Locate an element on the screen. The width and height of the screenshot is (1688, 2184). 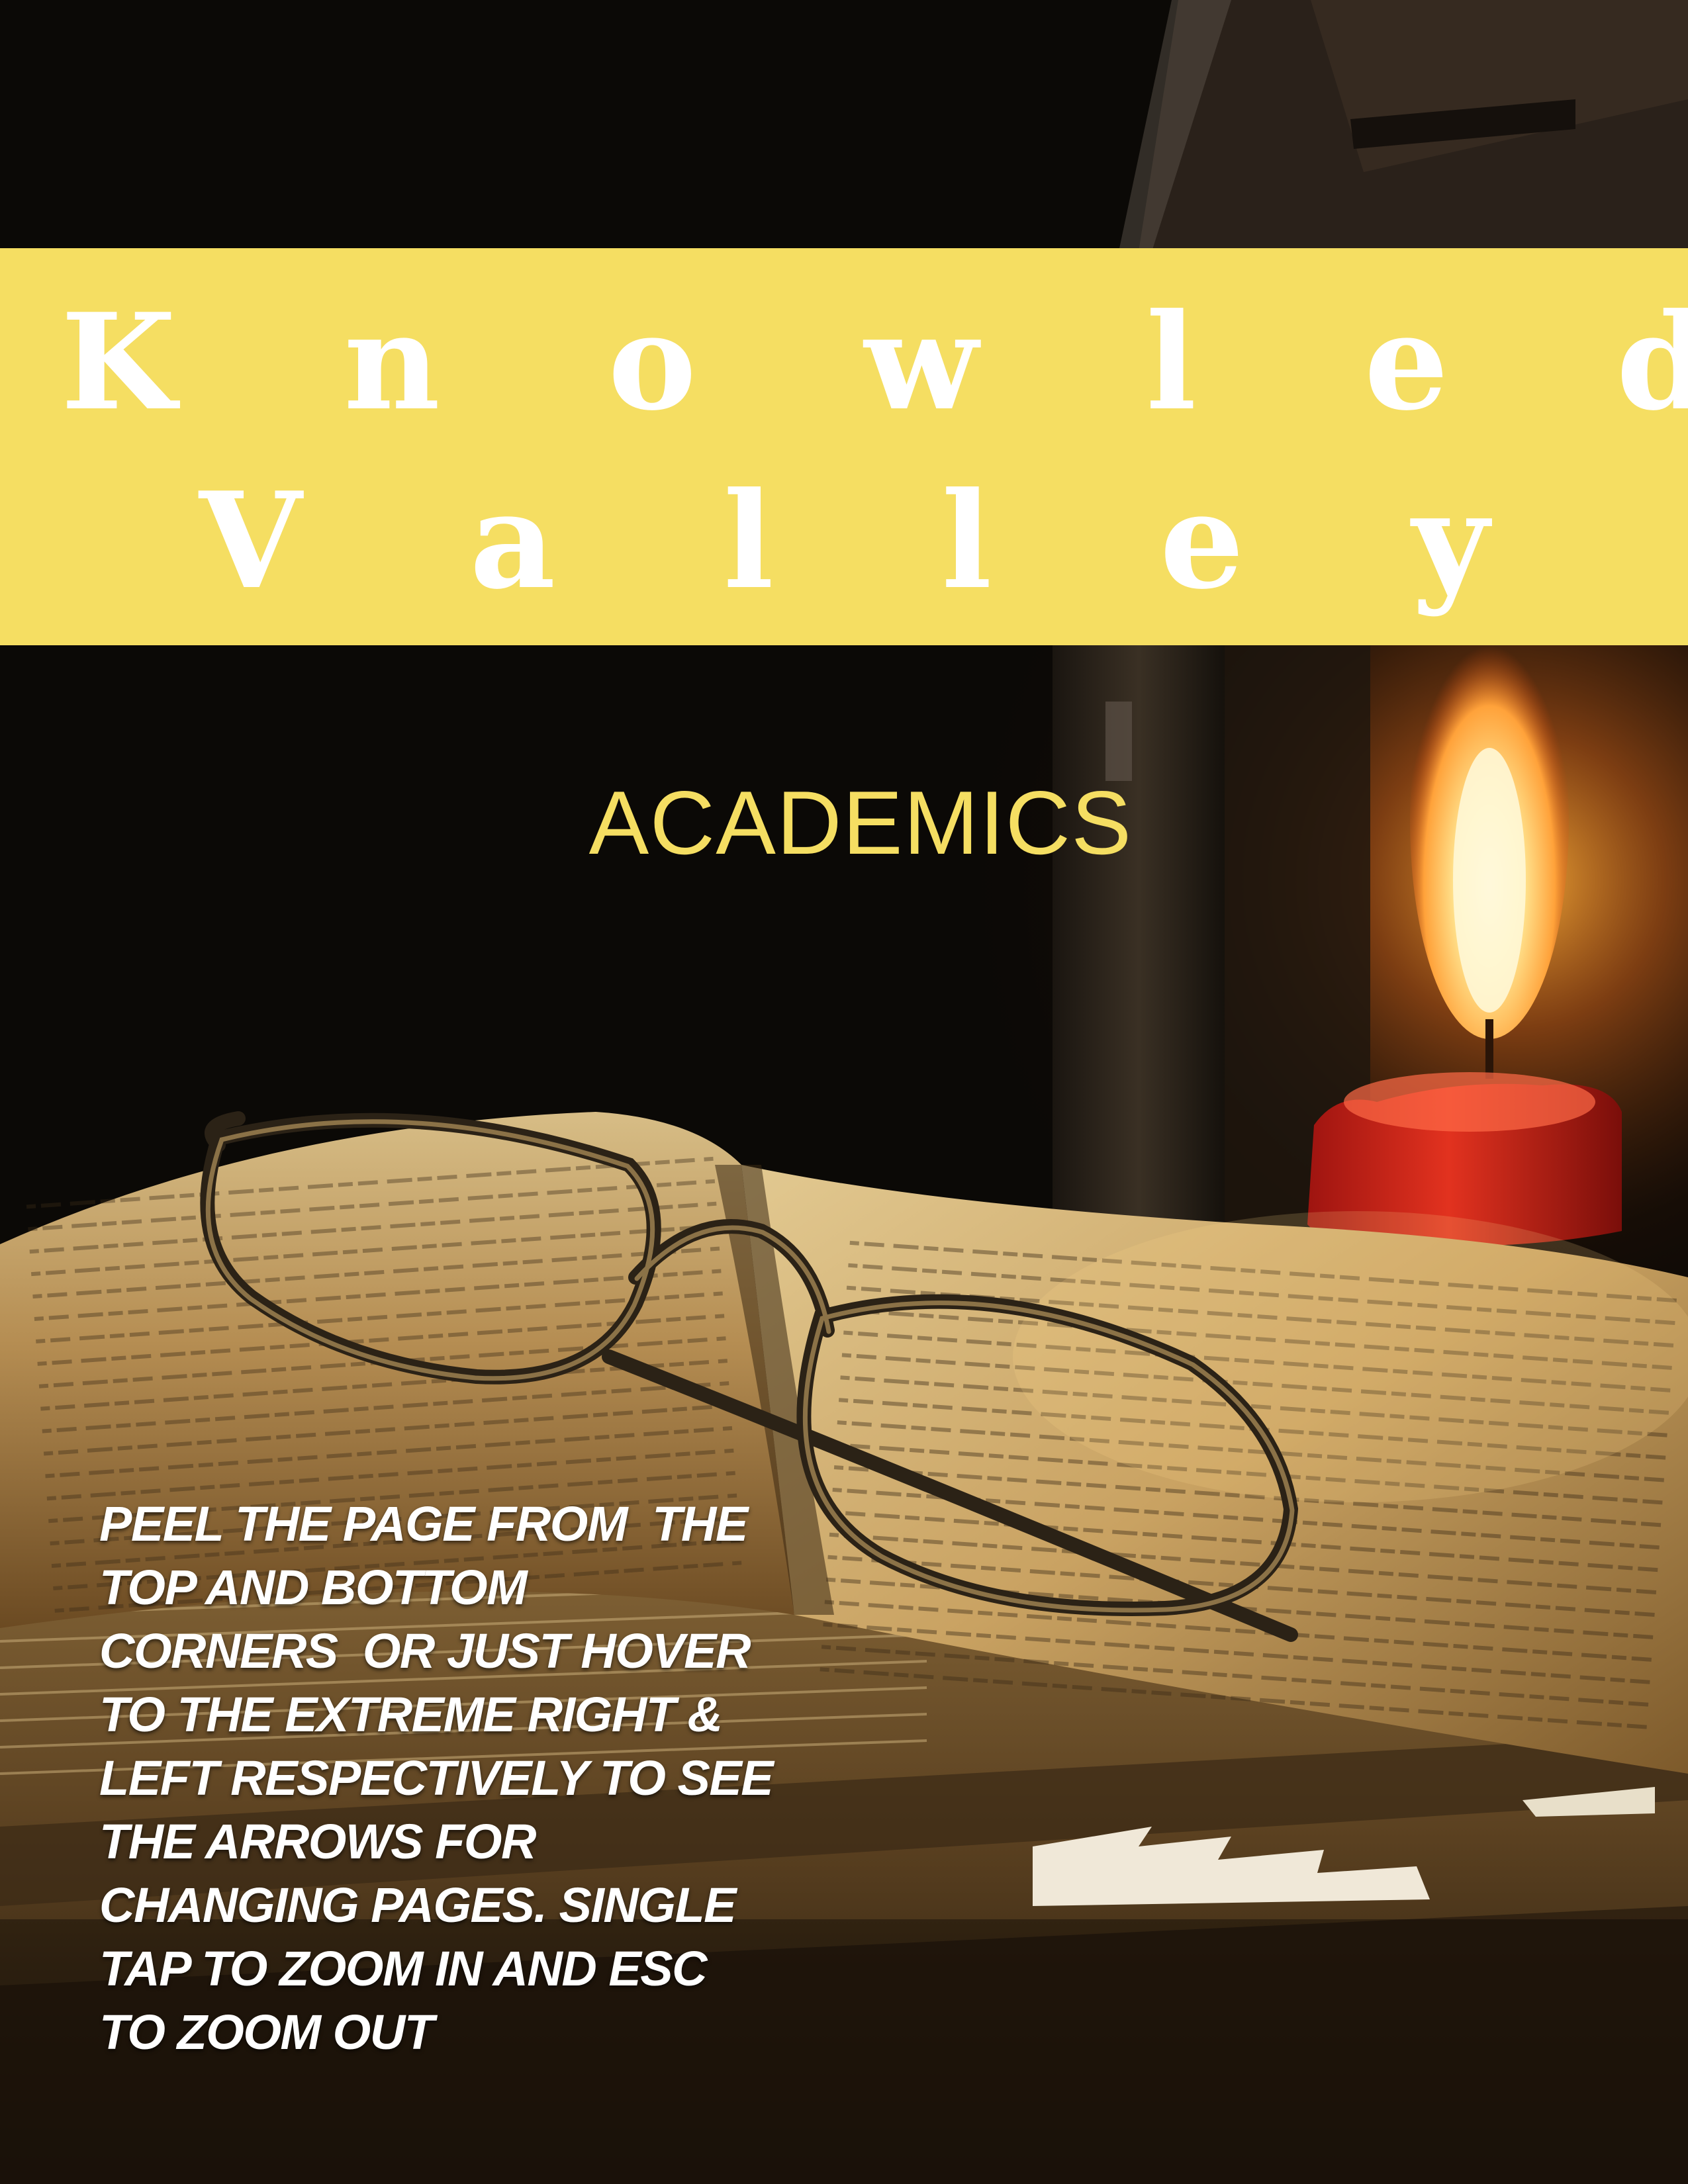
instructions-line: TOP AND BOTTOM is located at coordinates (313, 1587).